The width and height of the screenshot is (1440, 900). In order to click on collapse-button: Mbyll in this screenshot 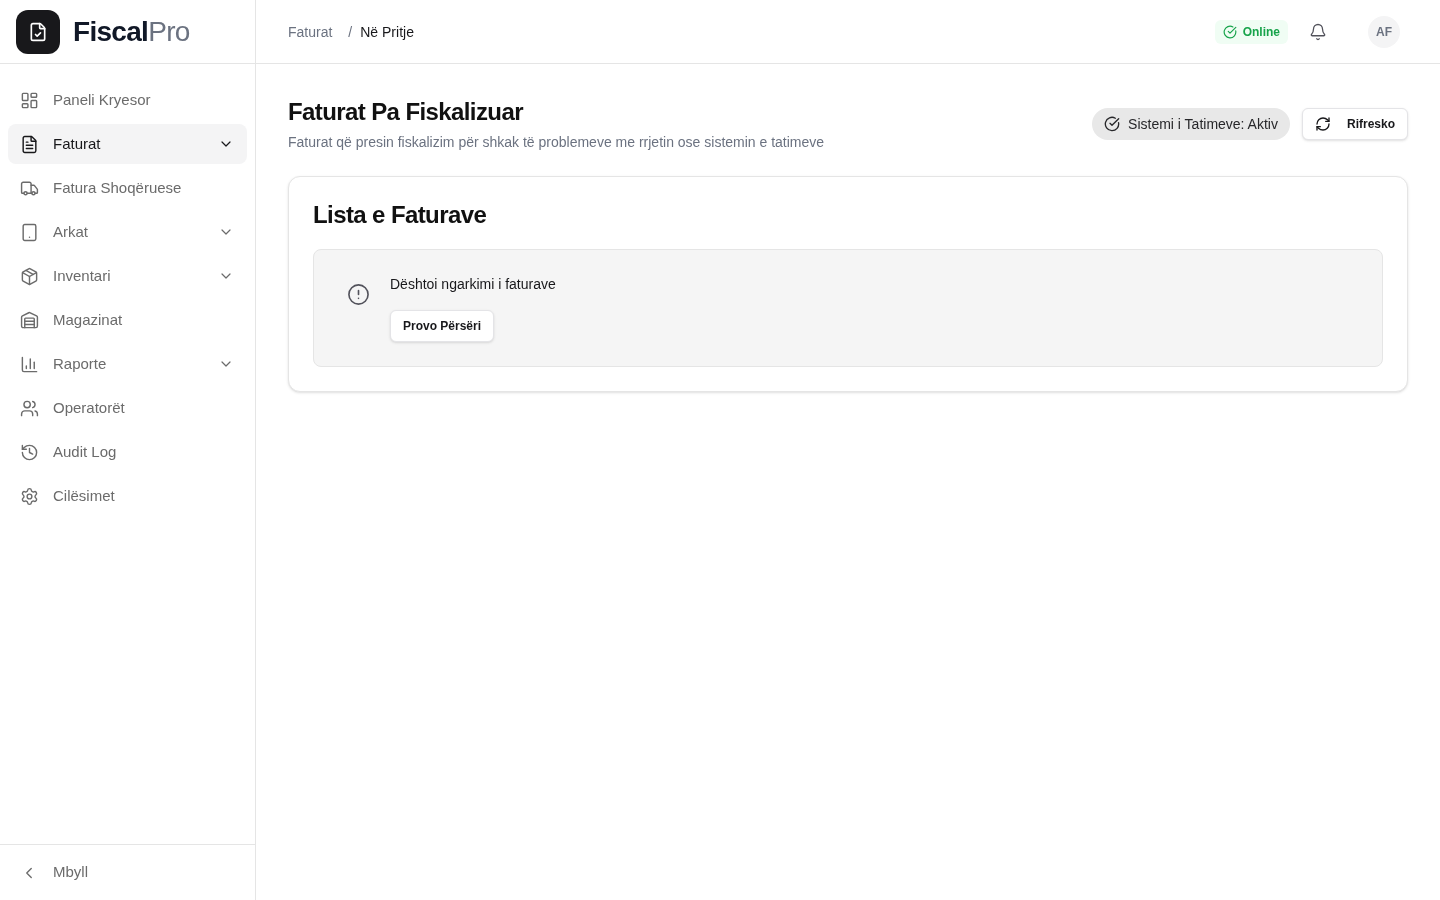, I will do `click(54, 872)`.